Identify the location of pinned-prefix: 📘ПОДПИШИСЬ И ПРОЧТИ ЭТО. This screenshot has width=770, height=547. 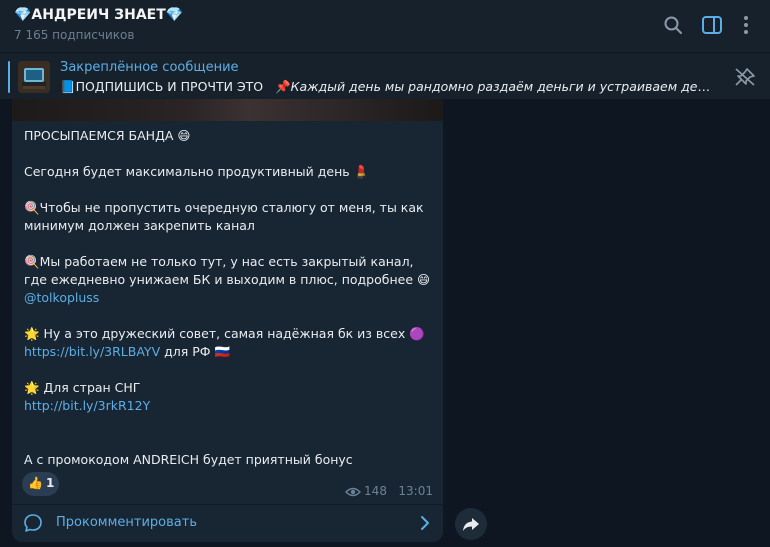
(162, 86).